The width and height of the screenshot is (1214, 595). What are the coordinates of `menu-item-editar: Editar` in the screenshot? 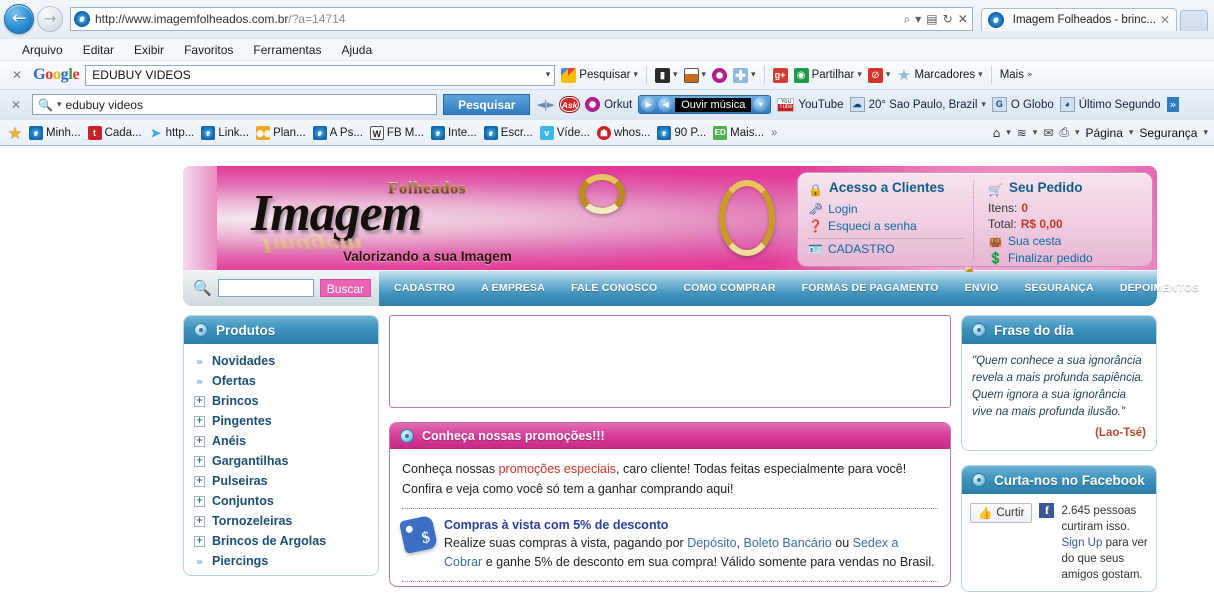 It's located at (98, 50).